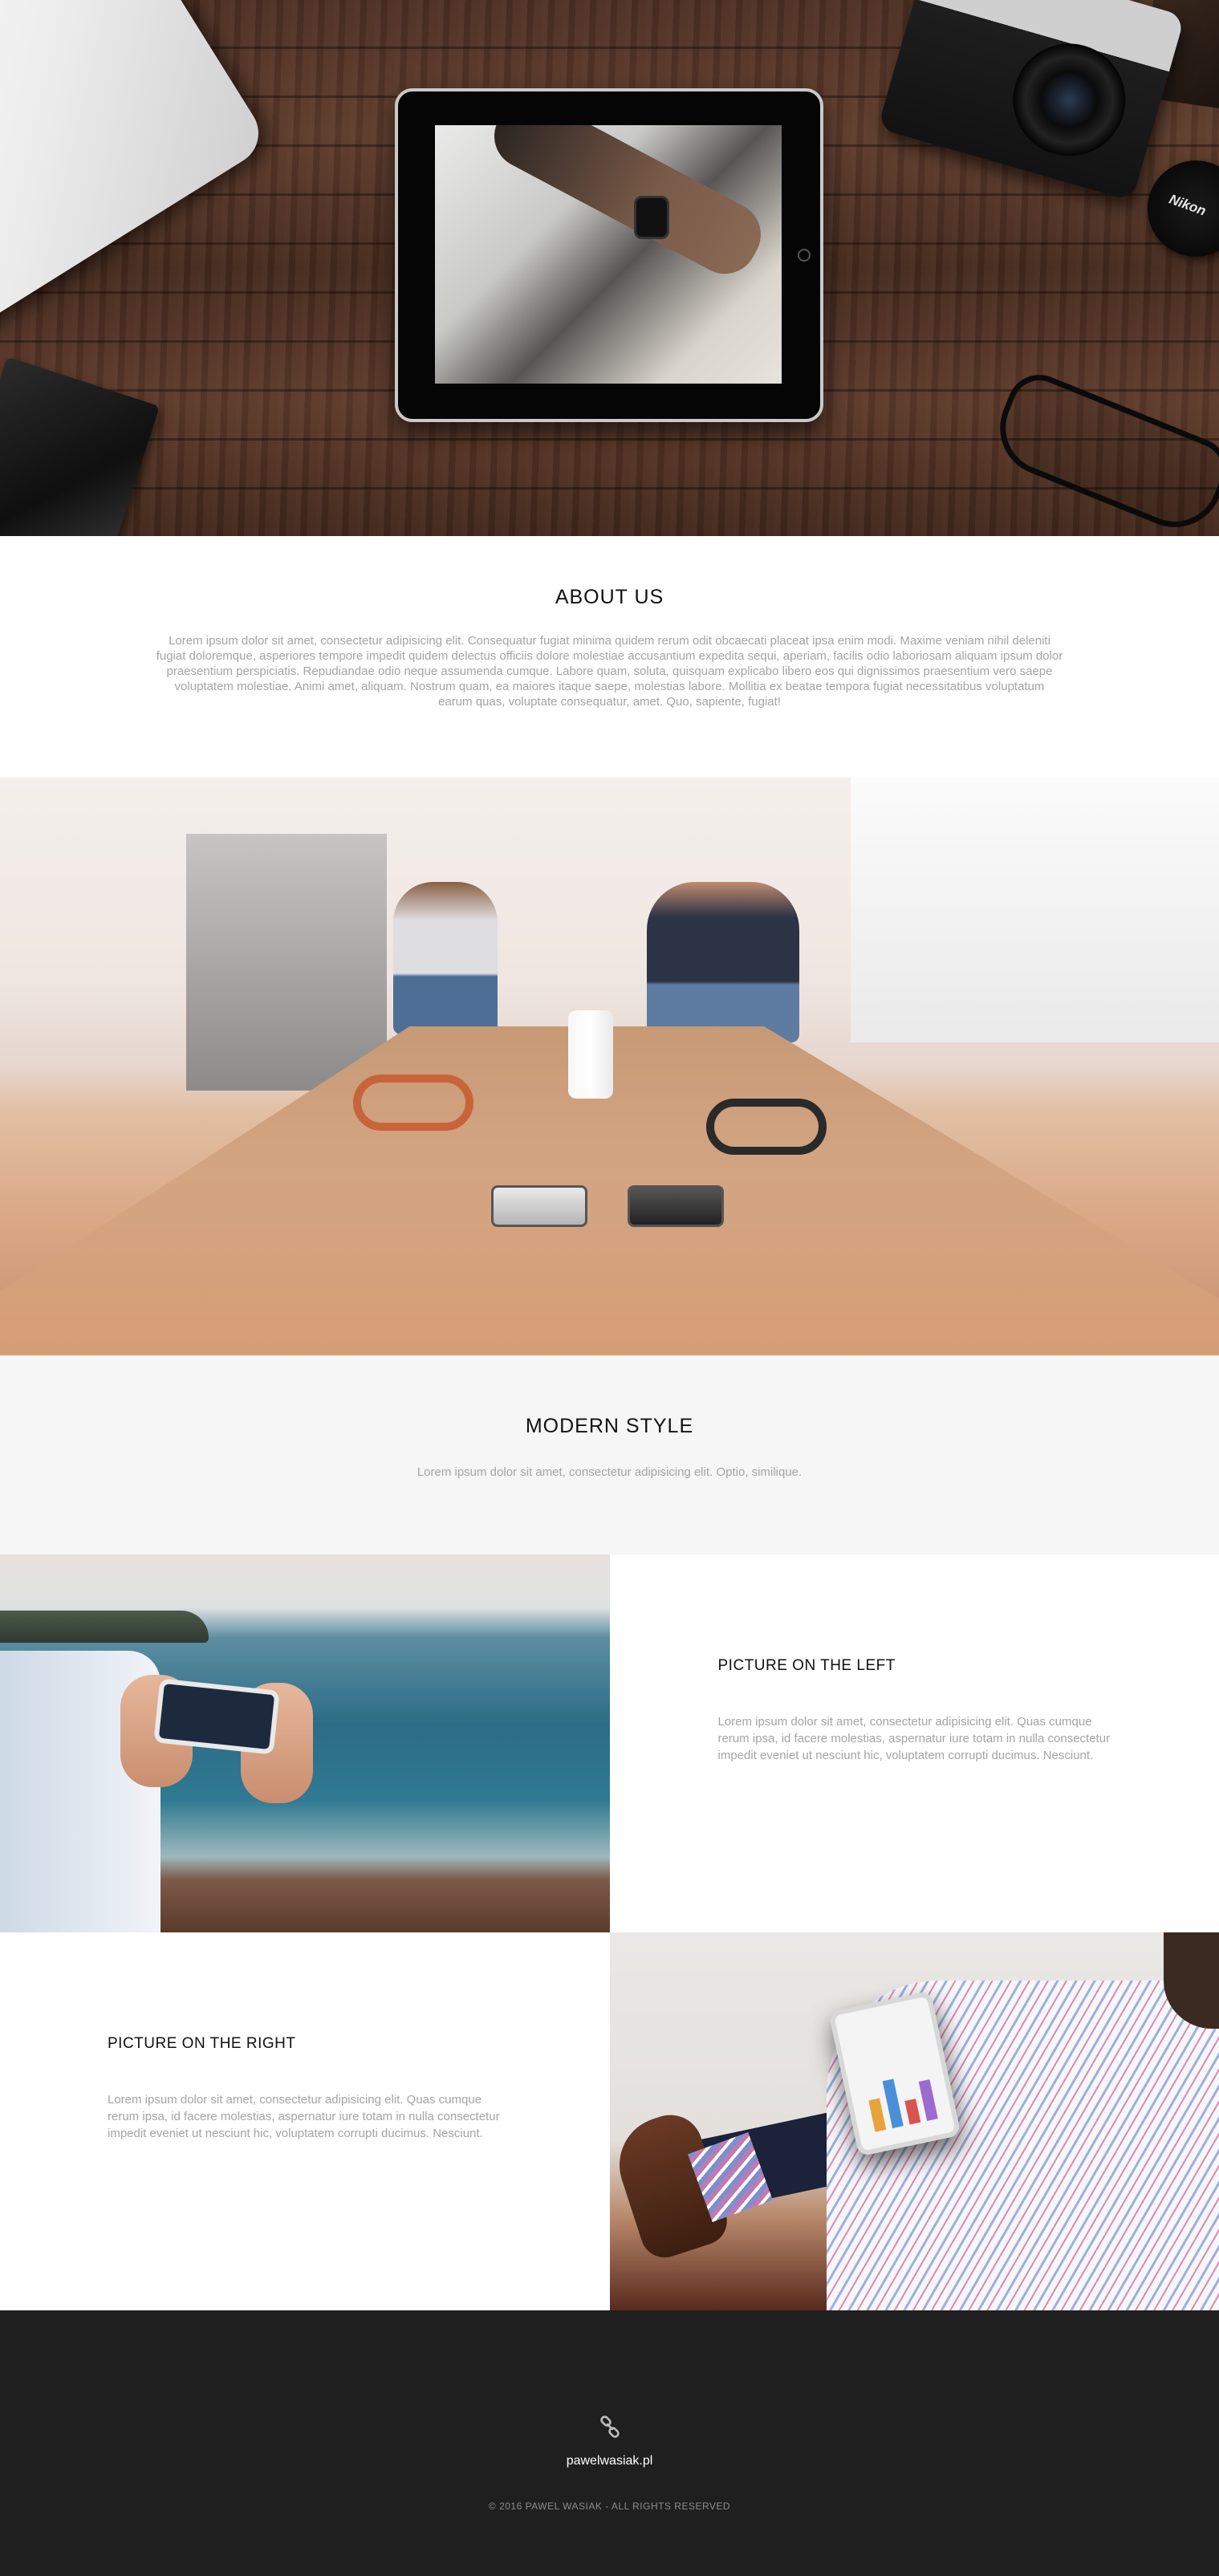  What do you see at coordinates (1069, 99) in the screenshot?
I see `camera-lens` at bounding box center [1069, 99].